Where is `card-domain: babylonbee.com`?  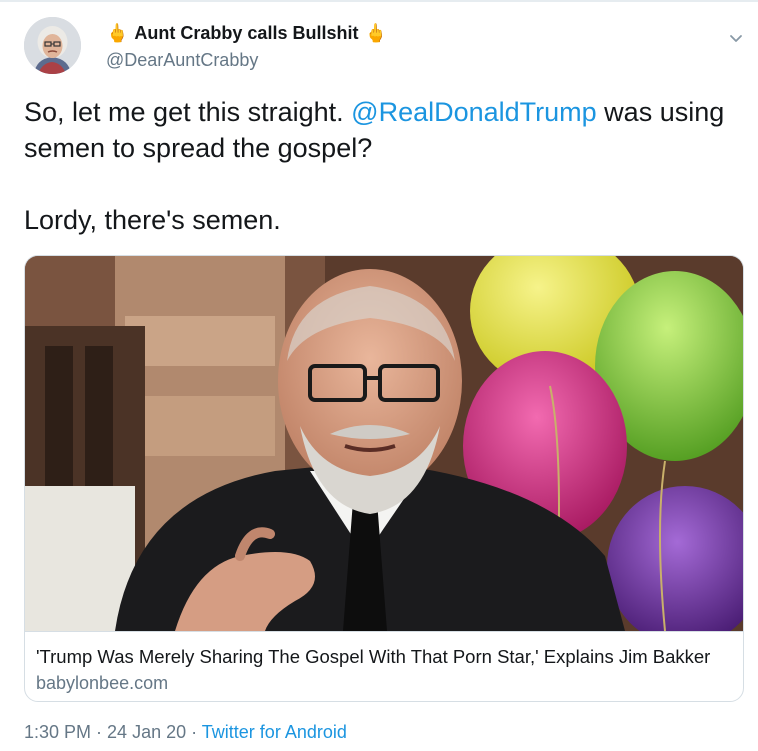
card-domain: babylonbee.com is located at coordinates (102, 683).